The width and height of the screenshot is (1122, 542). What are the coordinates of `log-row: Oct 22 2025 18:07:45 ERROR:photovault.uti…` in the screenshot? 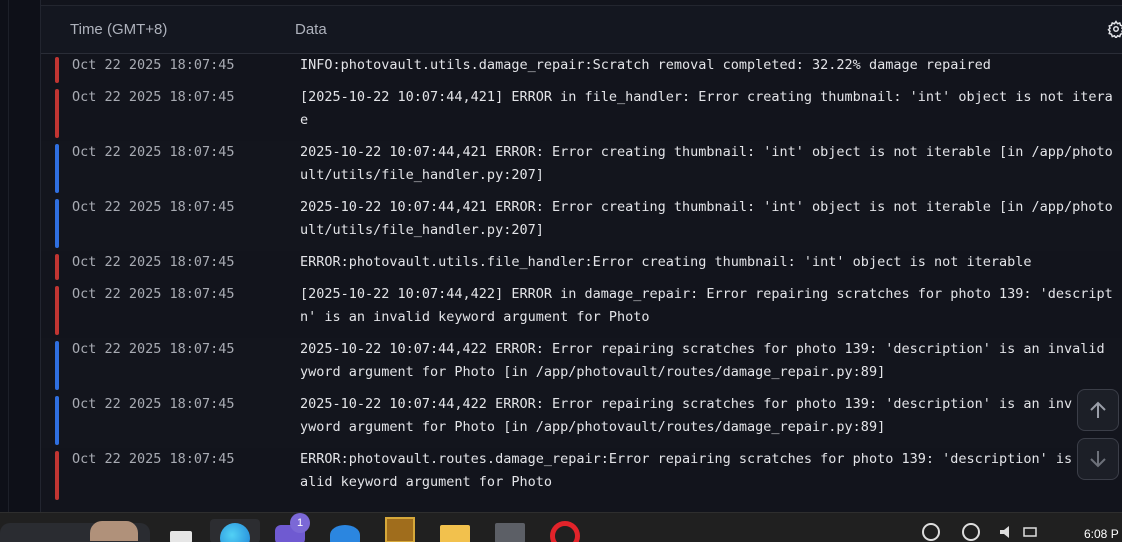 It's located at (581, 267).